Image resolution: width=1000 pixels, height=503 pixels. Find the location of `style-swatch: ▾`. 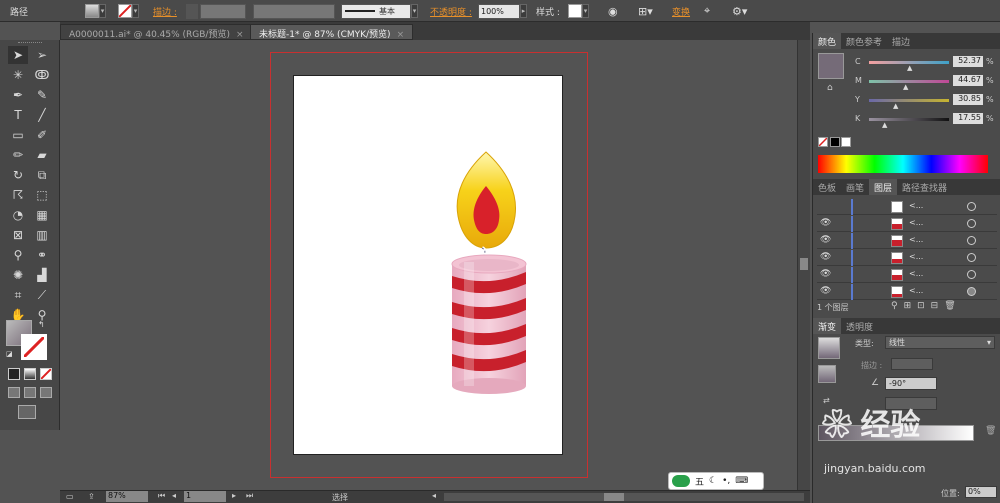

style-swatch: ▾ is located at coordinates (578, 11).